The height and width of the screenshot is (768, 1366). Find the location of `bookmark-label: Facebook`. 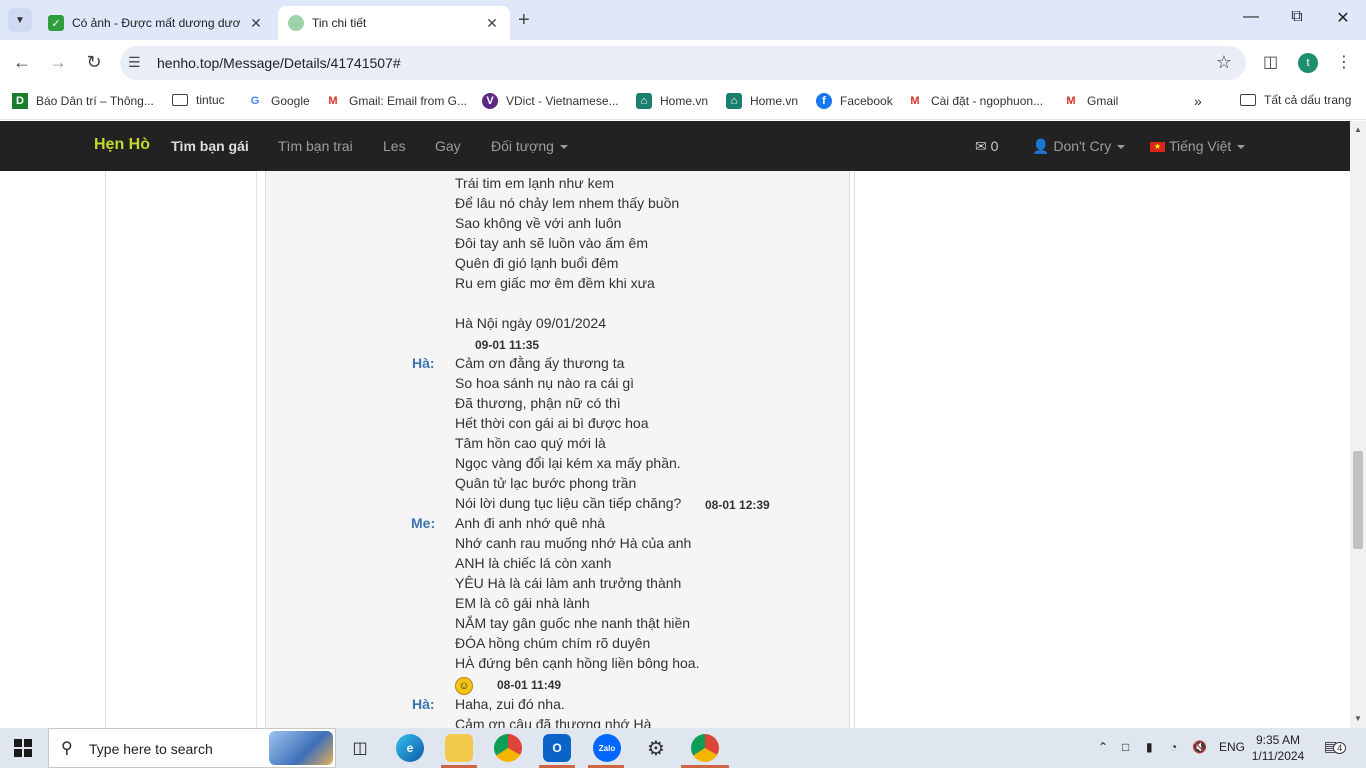

bookmark-label: Facebook is located at coordinates (866, 101).